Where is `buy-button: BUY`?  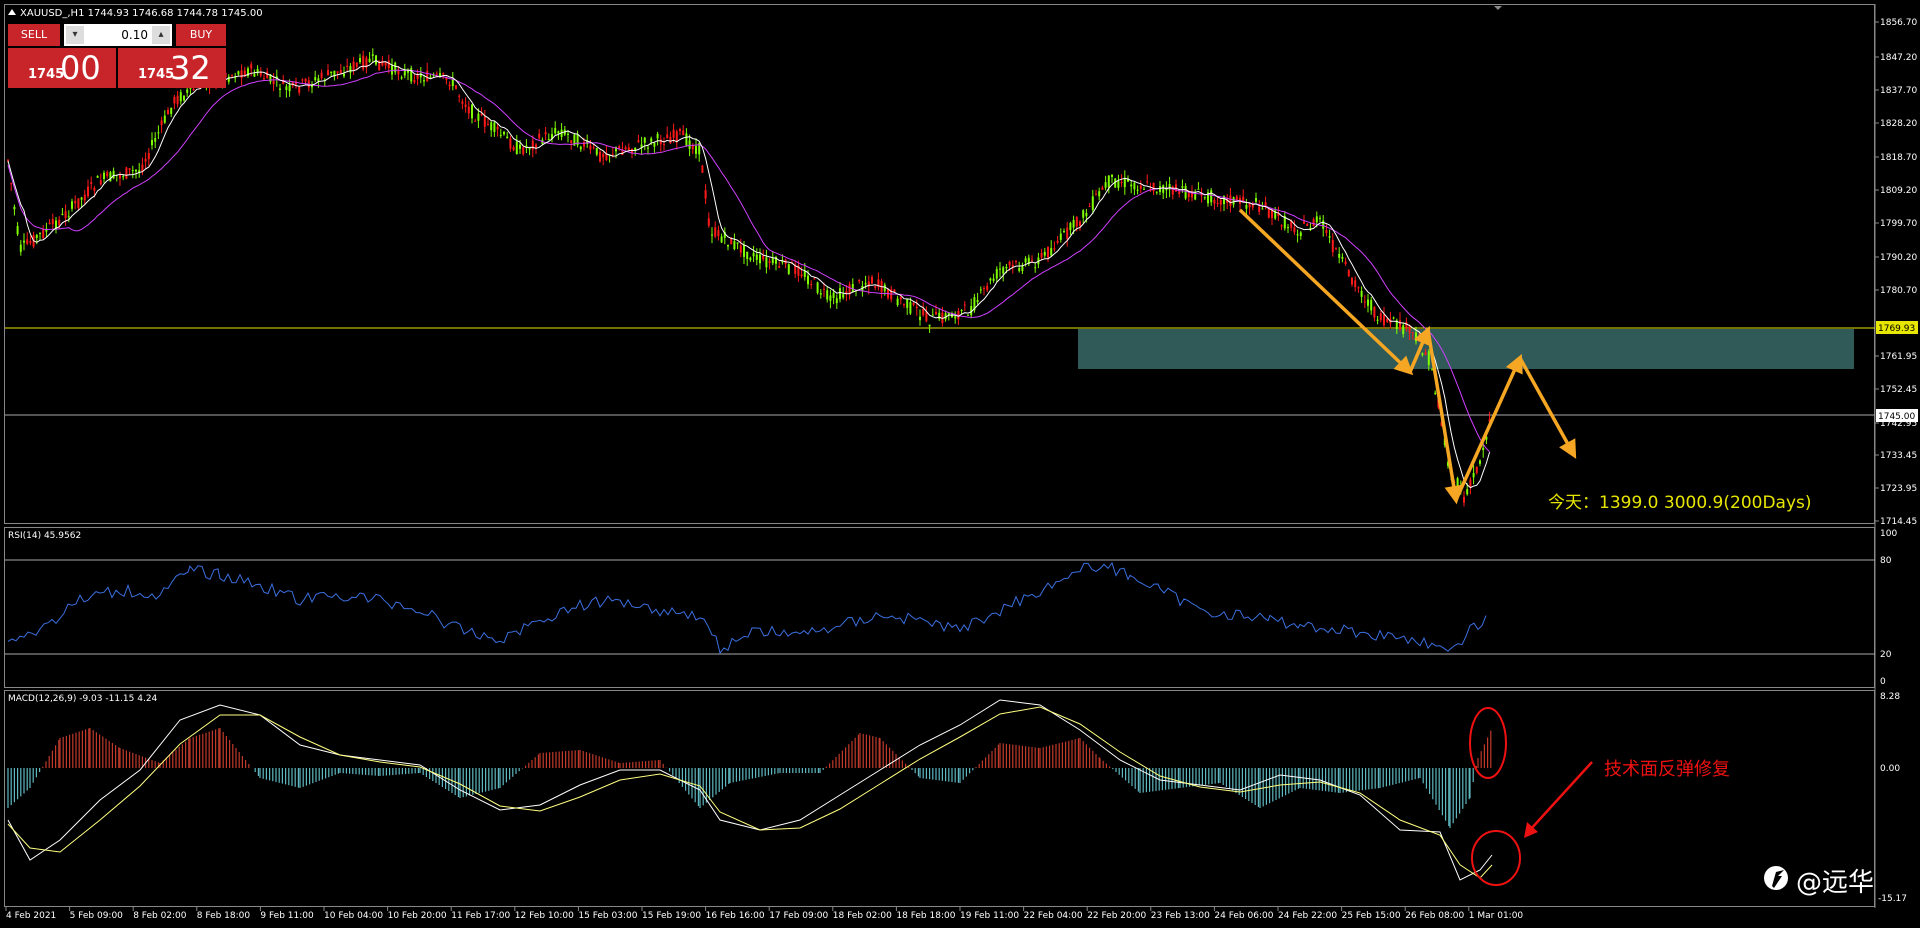 buy-button: BUY is located at coordinates (201, 35).